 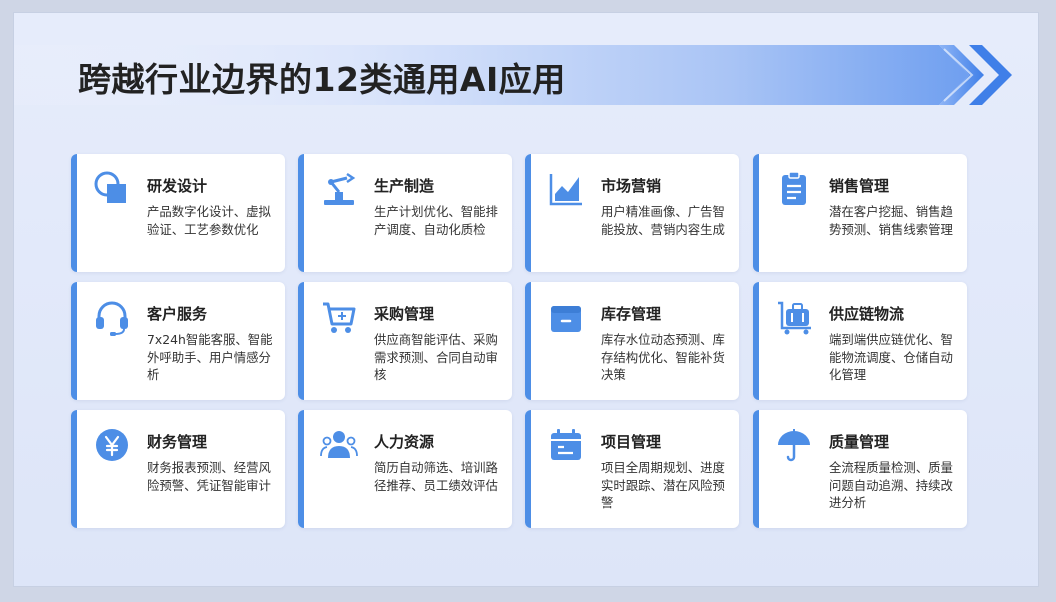 I want to click on card-title: 项目管理, so click(x=631, y=442).